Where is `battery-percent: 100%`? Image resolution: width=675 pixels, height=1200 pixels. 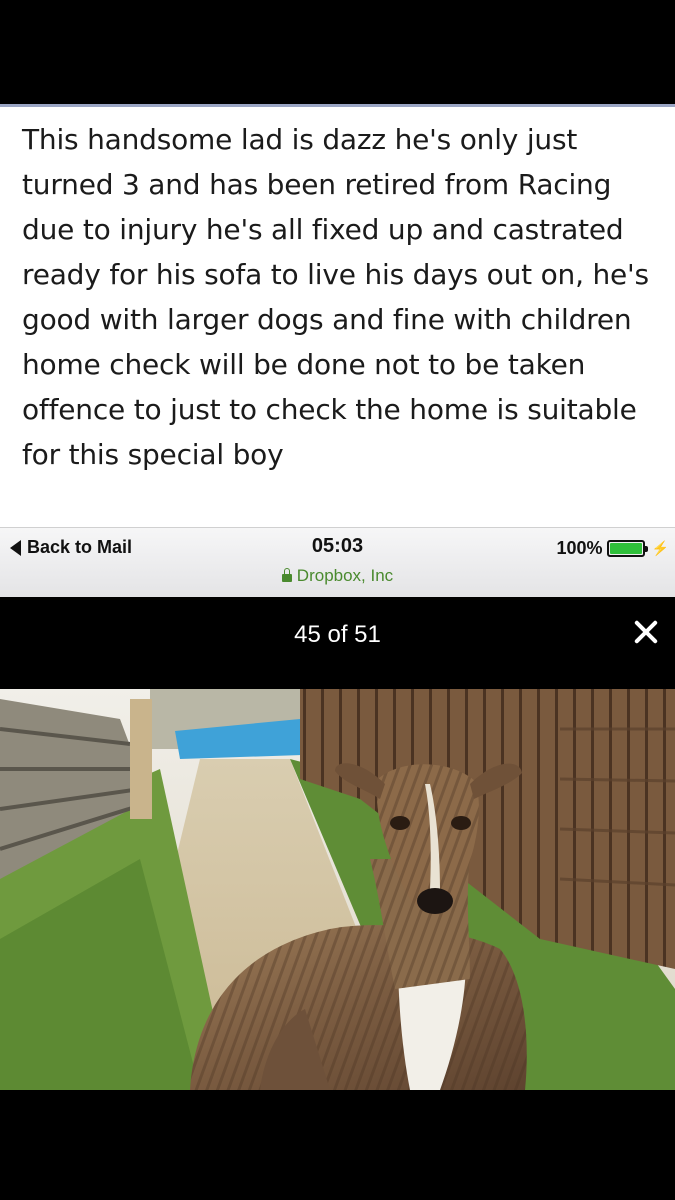 battery-percent: 100% is located at coordinates (579, 548).